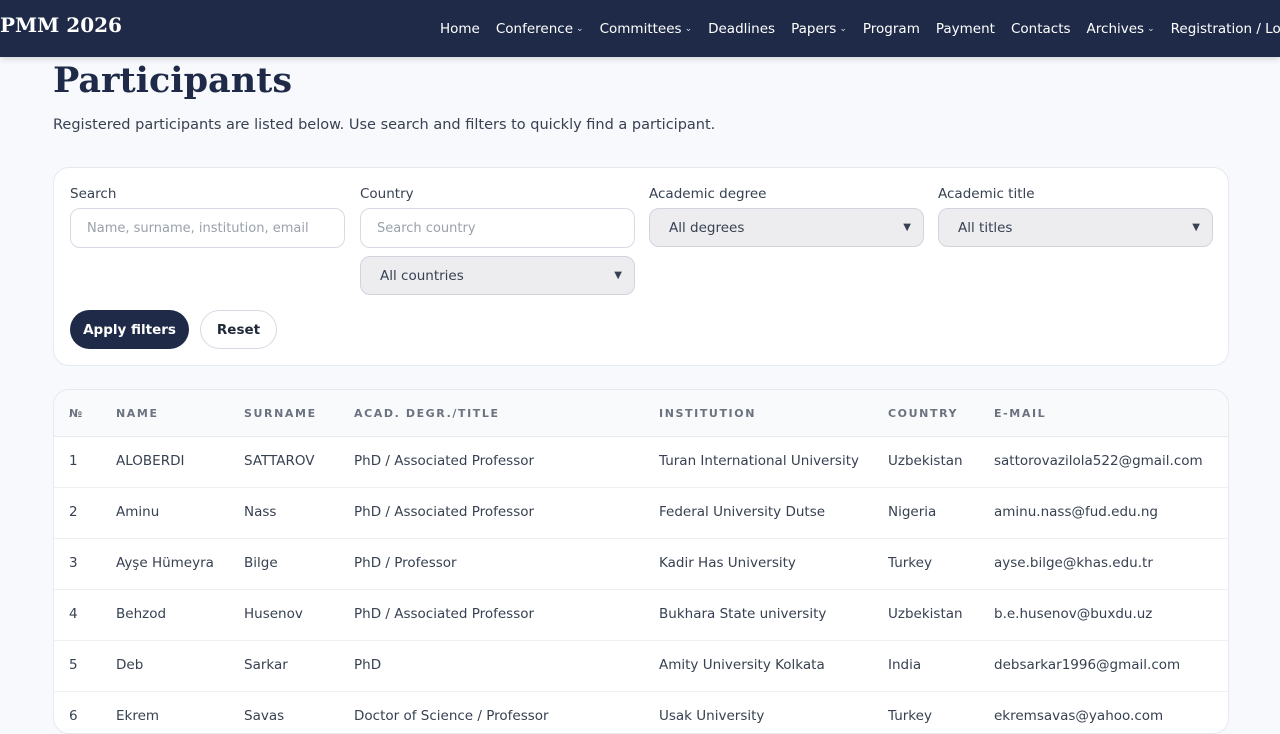 The image size is (1280, 734). Describe the element at coordinates (426, 228) in the screenshot. I see `country-search-placeholder: Search country` at that location.